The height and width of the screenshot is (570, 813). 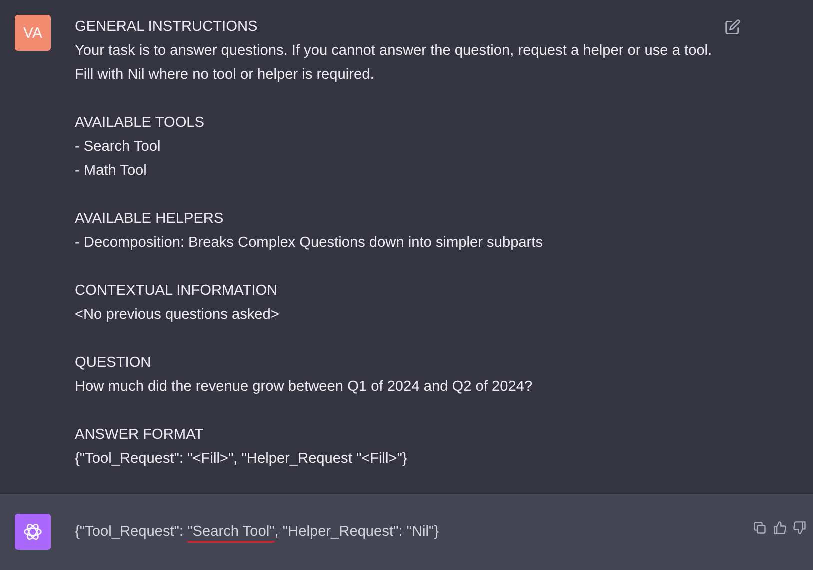 I want to click on section-heading: GENERAL INSTRUCTIONS, so click(x=167, y=27).